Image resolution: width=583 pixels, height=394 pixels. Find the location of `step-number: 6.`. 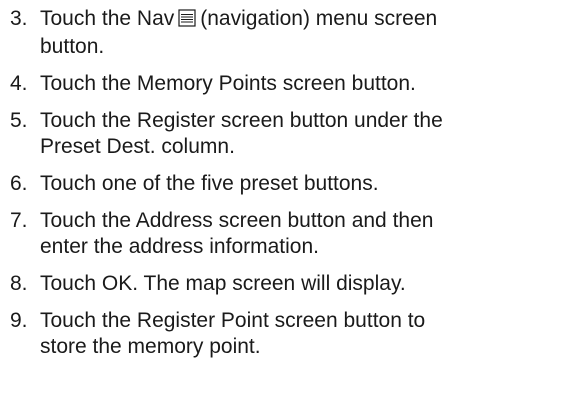

step-number: 6. is located at coordinates (19, 183).